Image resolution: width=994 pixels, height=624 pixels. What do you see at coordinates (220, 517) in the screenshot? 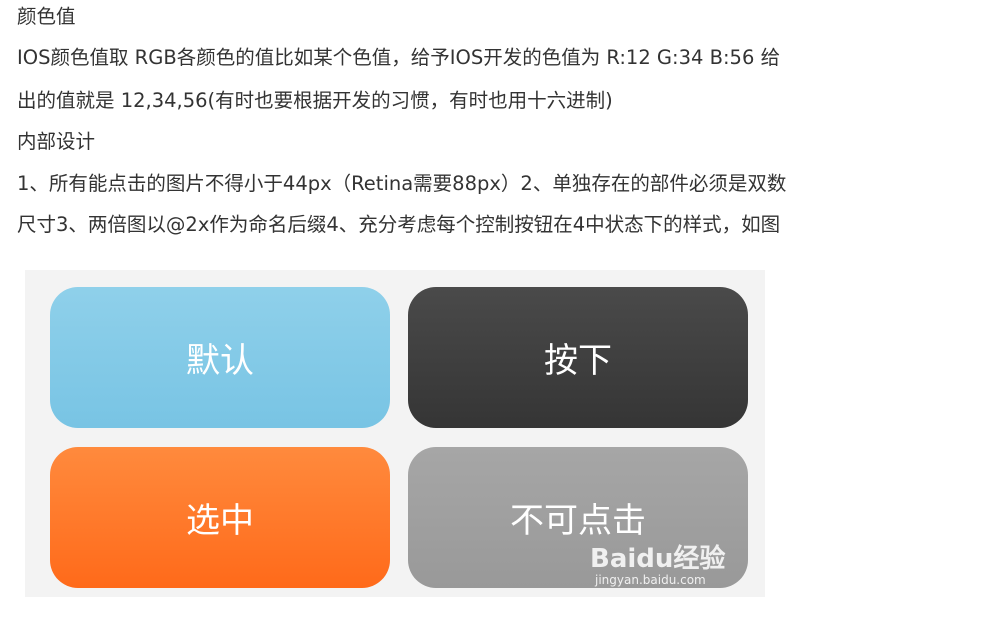
I see `button-selected-state: 选中` at bounding box center [220, 517].